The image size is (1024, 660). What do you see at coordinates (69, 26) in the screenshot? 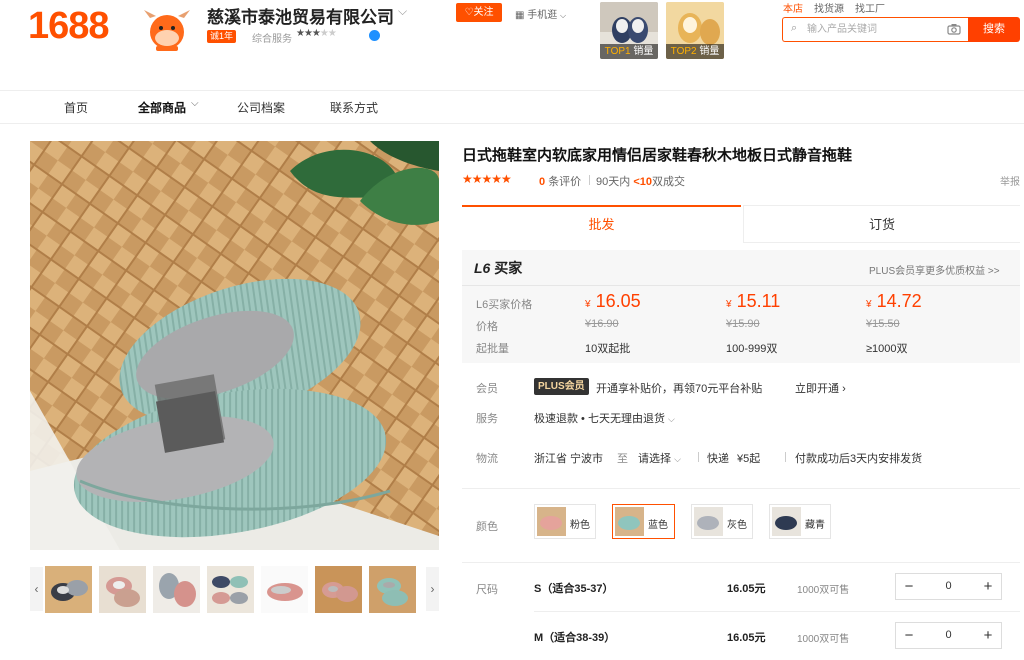
I see `site-logo: 1688` at bounding box center [69, 26].